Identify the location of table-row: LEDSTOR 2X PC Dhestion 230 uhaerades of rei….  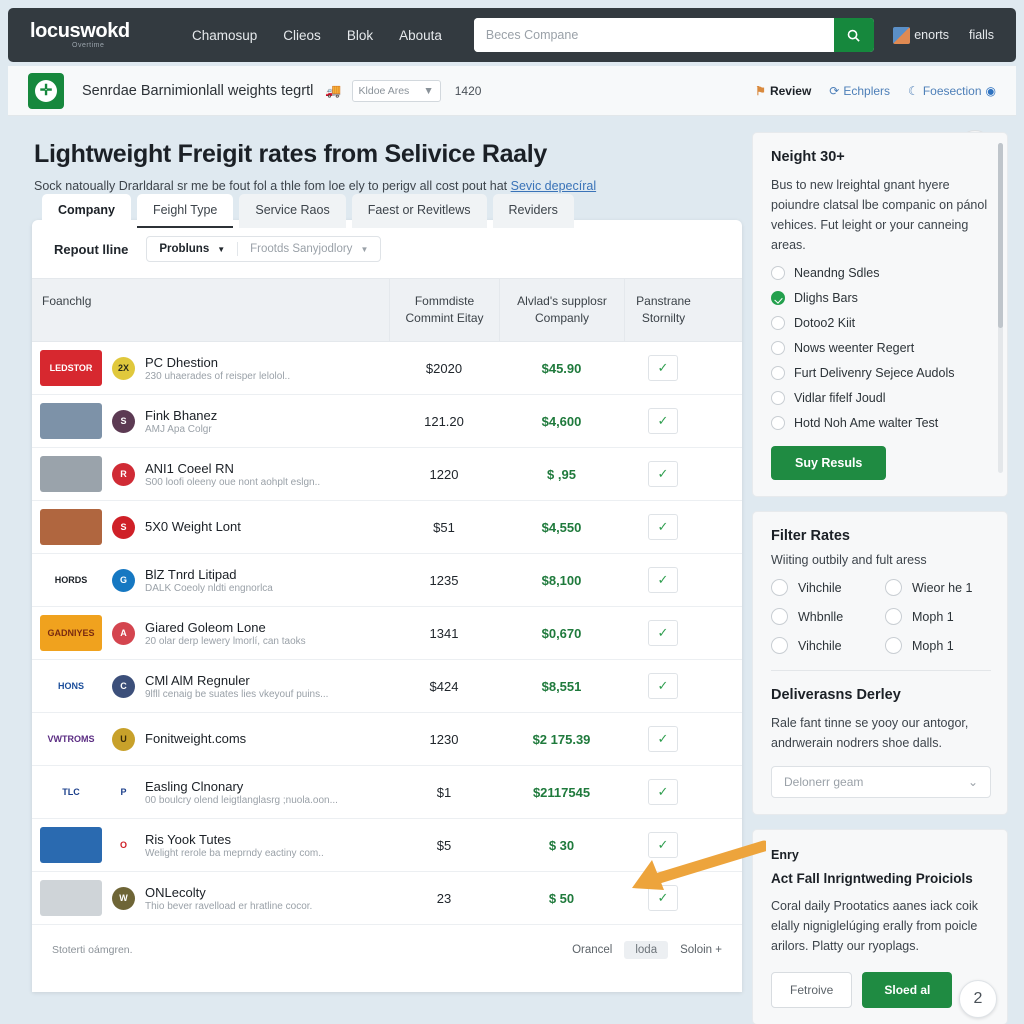
(387, 368).